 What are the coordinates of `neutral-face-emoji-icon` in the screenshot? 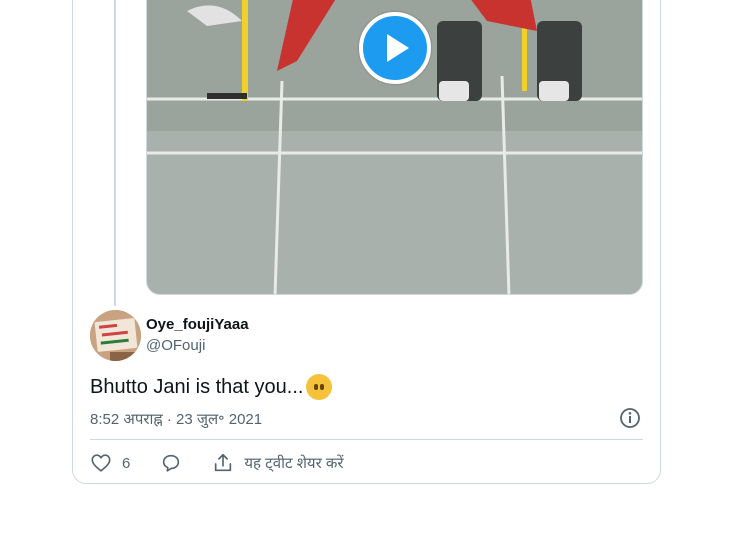 It's located at (319, 387).